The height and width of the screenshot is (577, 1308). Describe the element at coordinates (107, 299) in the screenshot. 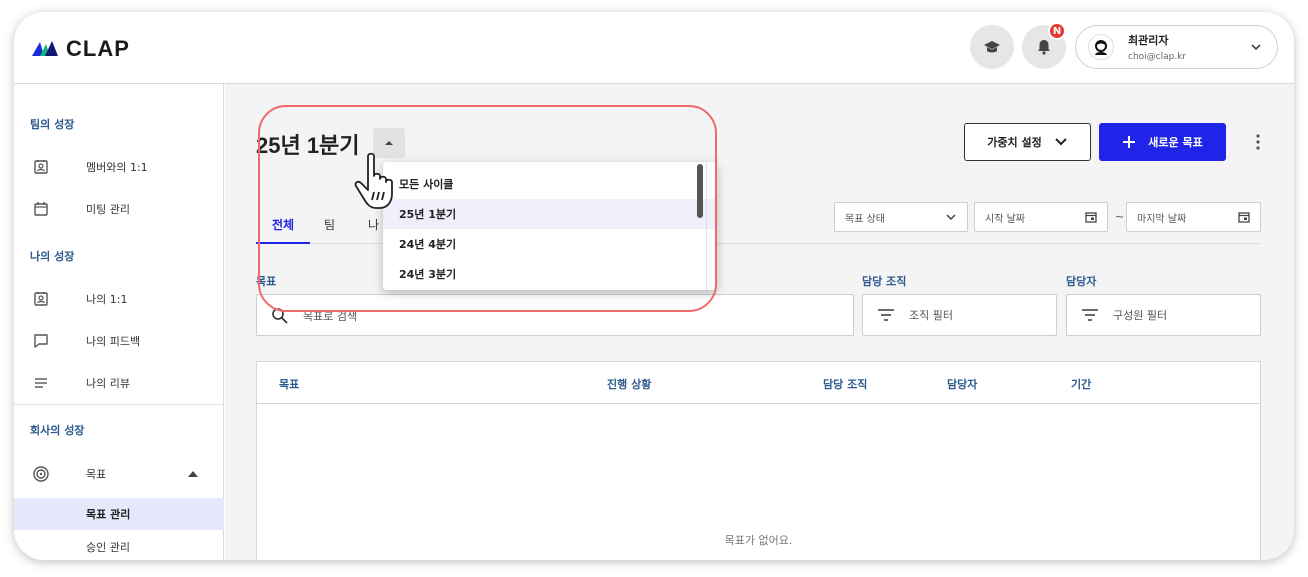

I see `sidebar-item-label: 나의 1:1` at that location.